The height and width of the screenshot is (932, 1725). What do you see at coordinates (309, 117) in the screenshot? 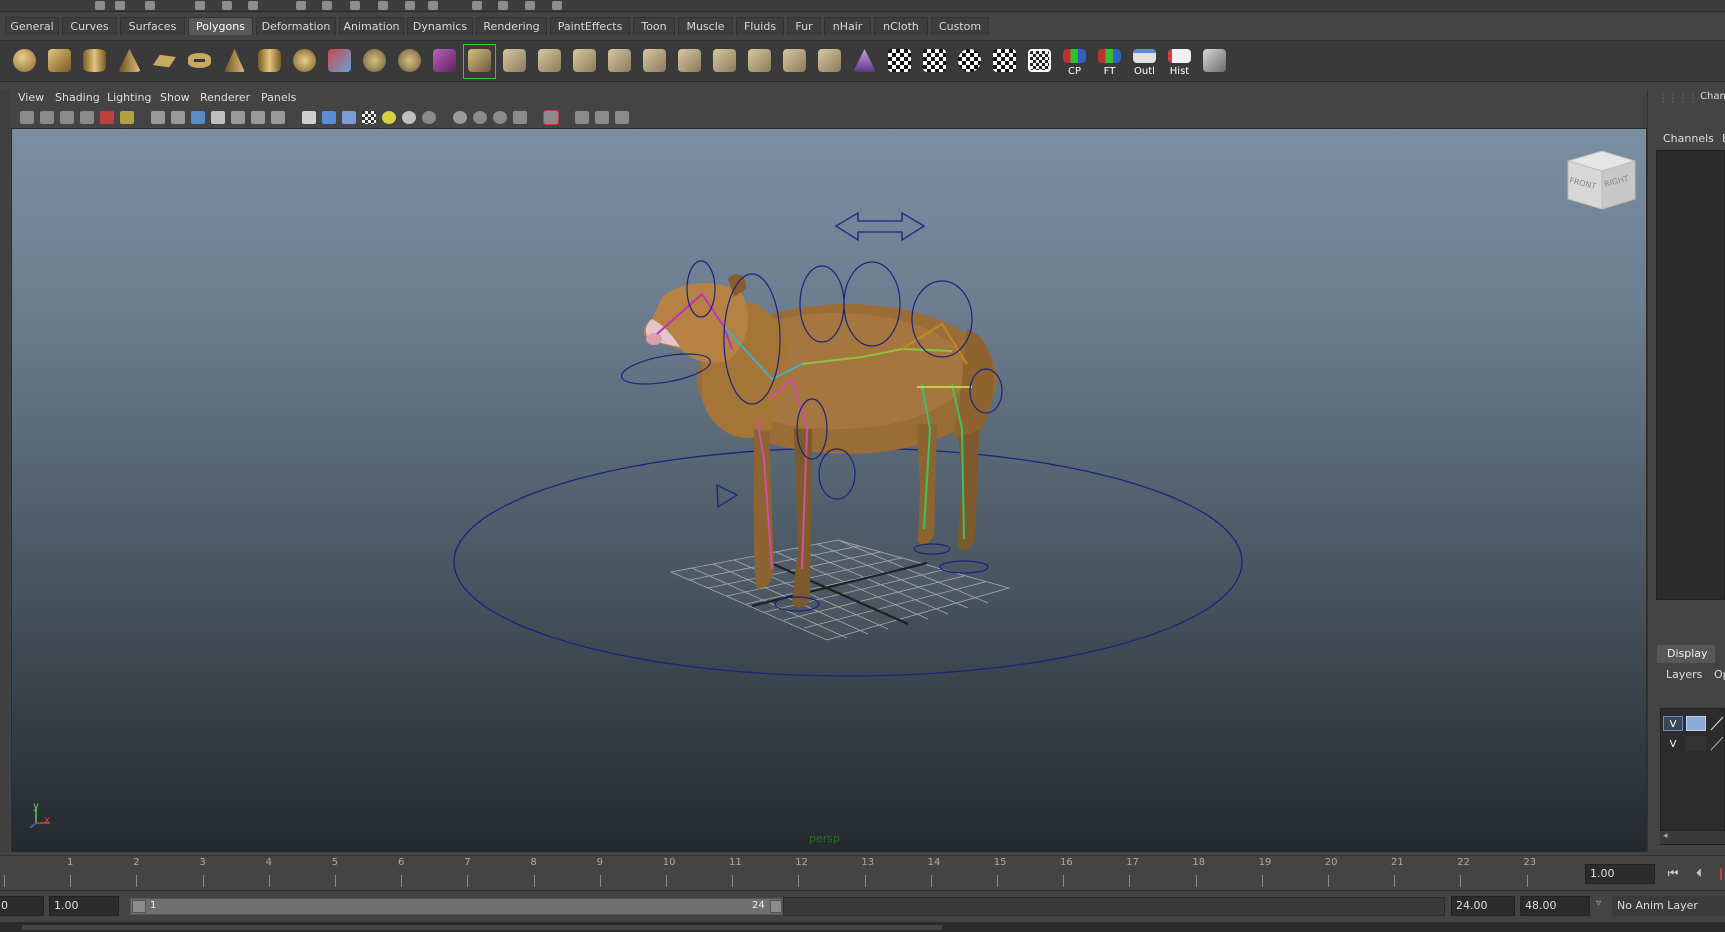
I see `wireframe-icon` at bounding box center [309, 117].